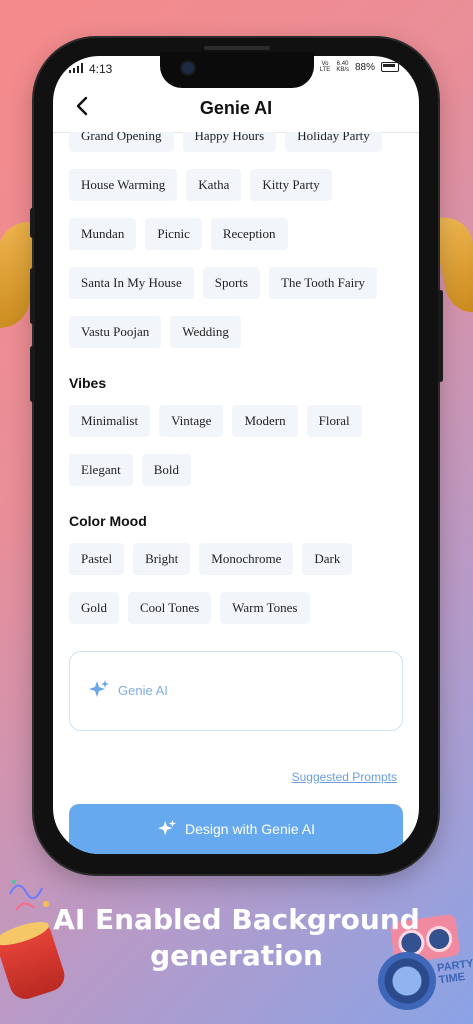  I want to click on chip-wedding: Wedding, so click(205, 332).